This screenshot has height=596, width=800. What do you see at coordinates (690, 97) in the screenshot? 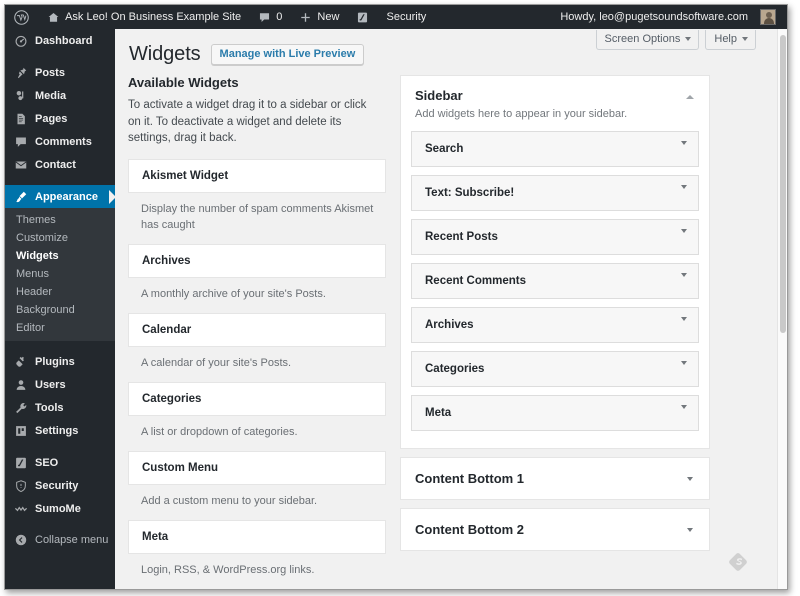
I see `chevron-up-icon` at bounding box center [690, 97].